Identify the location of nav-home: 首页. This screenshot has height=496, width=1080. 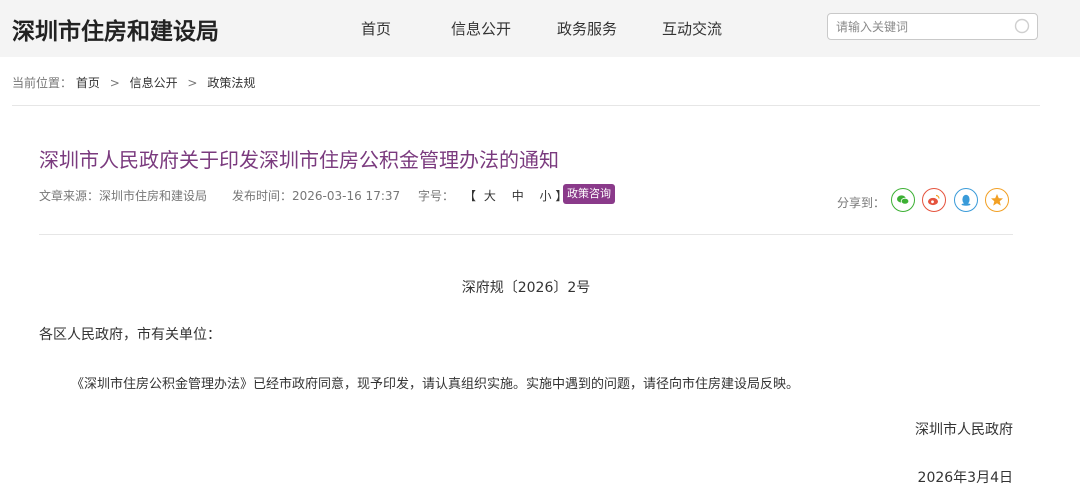
(376, 28).